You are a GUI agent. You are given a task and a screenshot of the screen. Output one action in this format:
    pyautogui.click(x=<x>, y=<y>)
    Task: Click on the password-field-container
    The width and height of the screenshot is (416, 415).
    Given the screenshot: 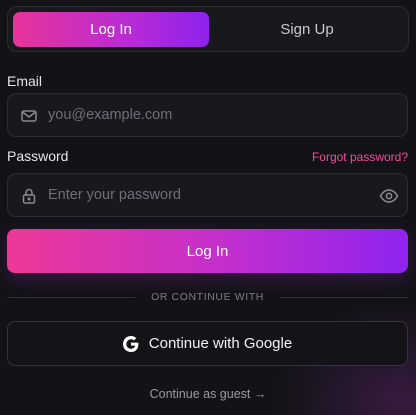 What is the action you would take?
    pyautogui.click(x=207, y=195)
    